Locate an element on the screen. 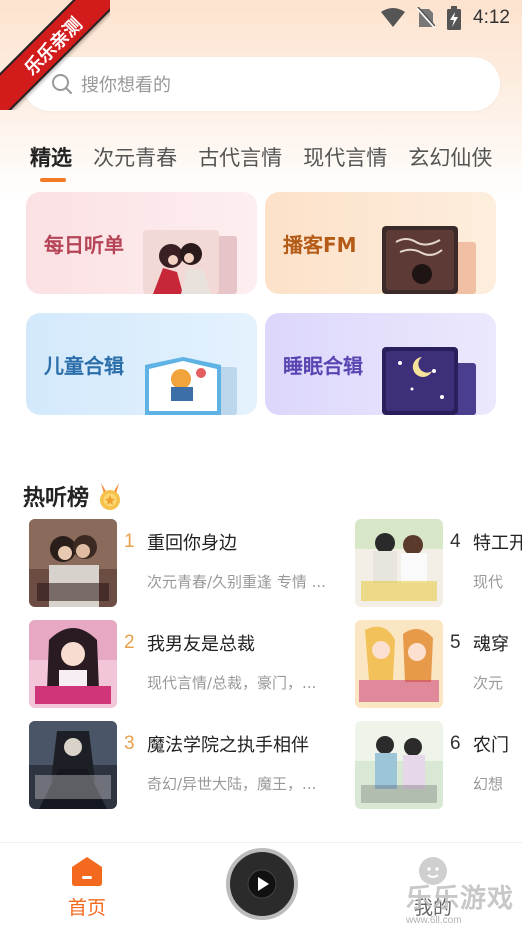 The image size is (522, 929). nav-mine: 我的 is located at coordinates (433, 887).